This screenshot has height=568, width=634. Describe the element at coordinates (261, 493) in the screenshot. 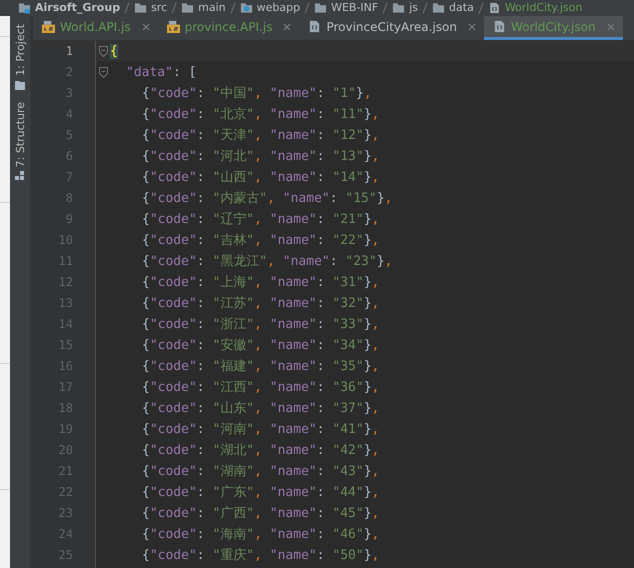

I see `code-line: {"code": "广东", "name": "44"},` at that location.